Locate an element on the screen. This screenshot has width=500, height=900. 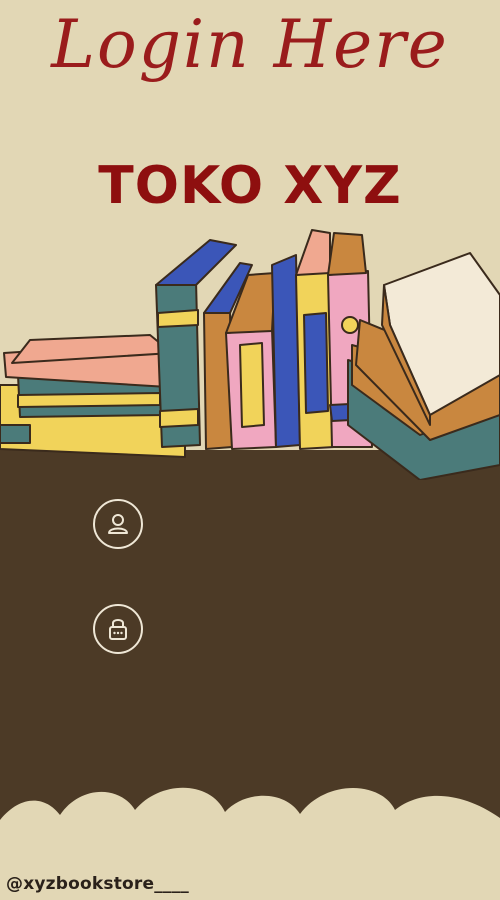
user-glyph-icon is located at coordinates (118, 524).